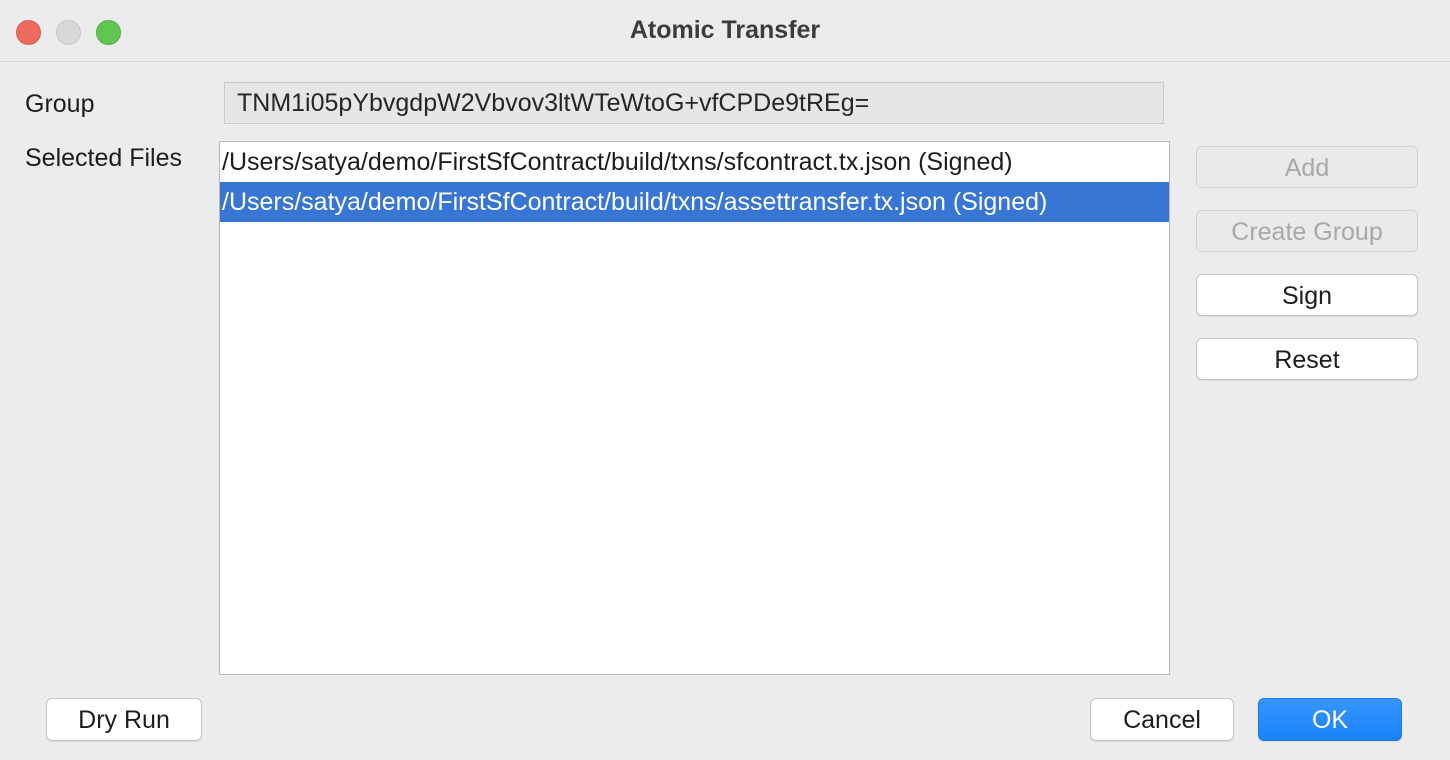 The height and width of the screenshot is (760, 1450). Describe the element at coordinates (104, 158) in the screenshot. I see `selected-files-label: Selected Files` at that location.